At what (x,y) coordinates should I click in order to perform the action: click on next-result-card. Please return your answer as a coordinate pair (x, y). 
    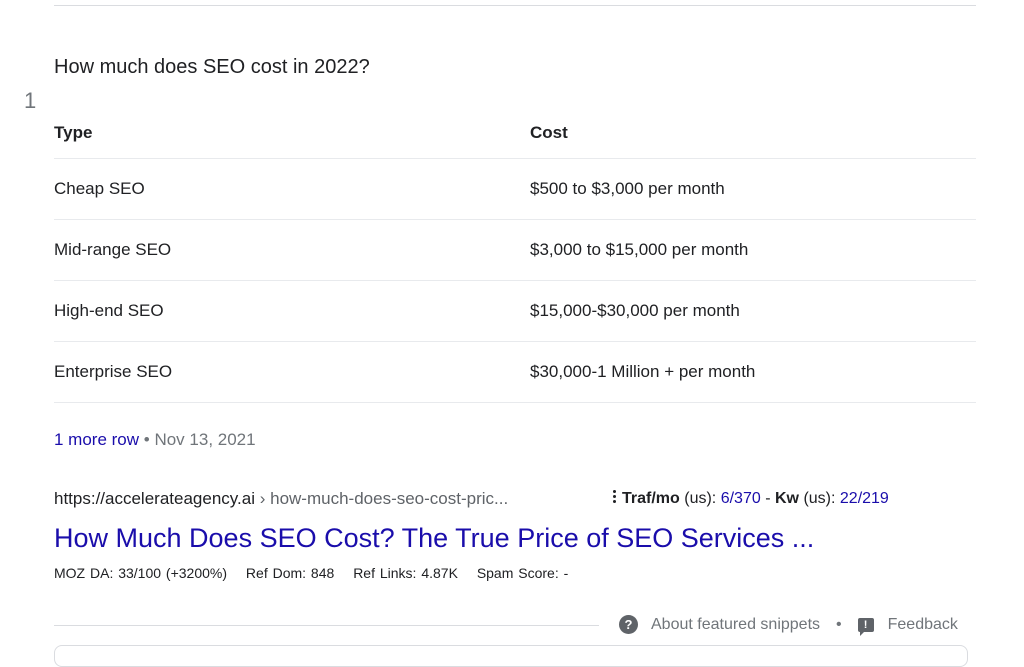
    Looking at the image, I should click on (511, 656).